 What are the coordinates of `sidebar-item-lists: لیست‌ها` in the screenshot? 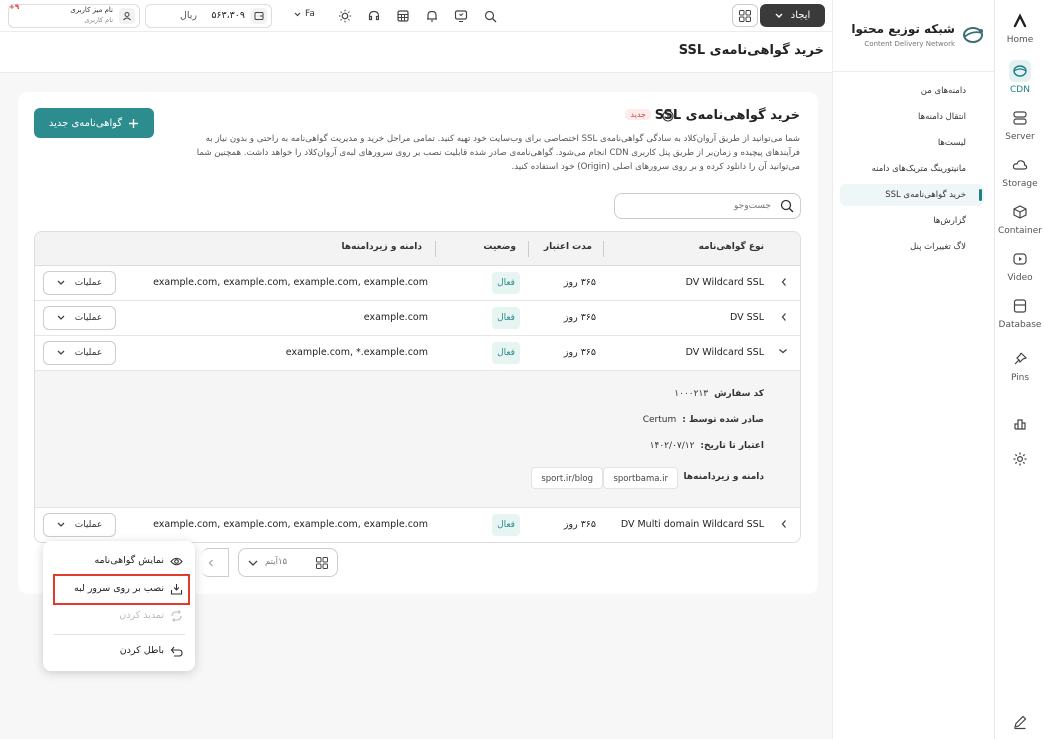 It's located at (912, 143).